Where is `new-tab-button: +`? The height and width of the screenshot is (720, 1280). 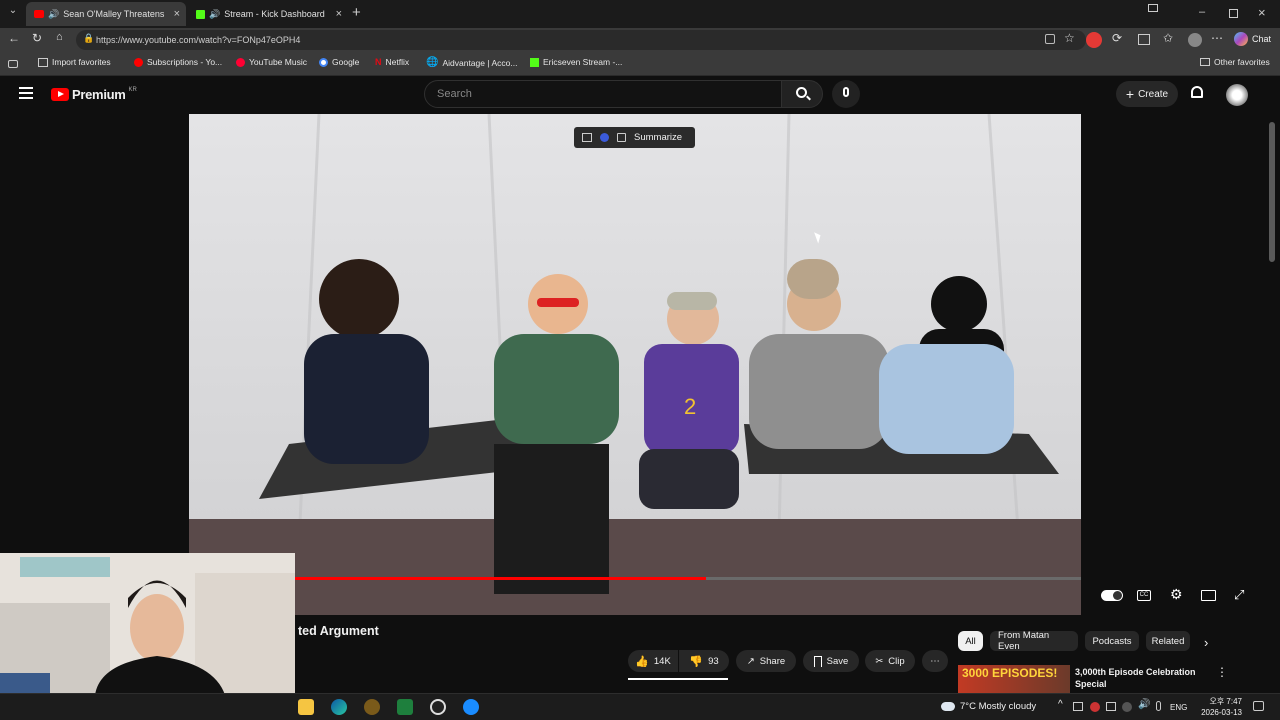
new-tab-button: + is located at coordinates (356, 12).